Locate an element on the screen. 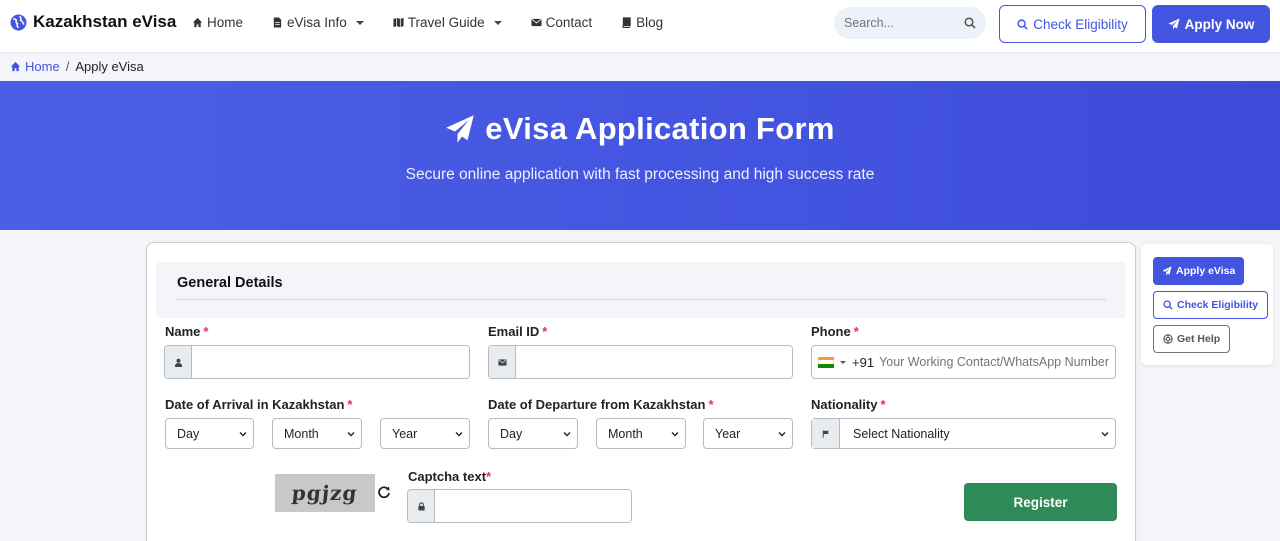  section-header: General Details is located at coordinates (641, 290).